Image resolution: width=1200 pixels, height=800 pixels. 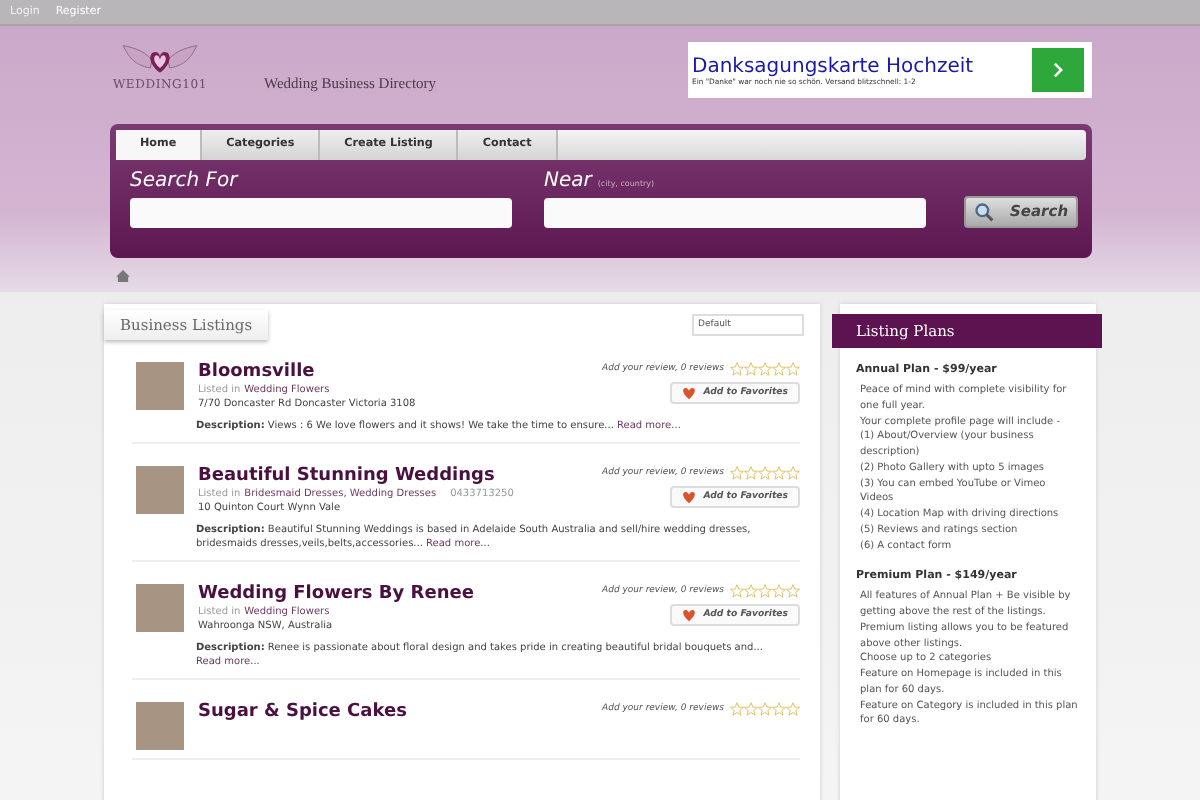 What do you see at coordinates (393, 594) in the screenshot?
I see `listing-title: Wedding Flowers By Renee` at bounding box center [393, 594].